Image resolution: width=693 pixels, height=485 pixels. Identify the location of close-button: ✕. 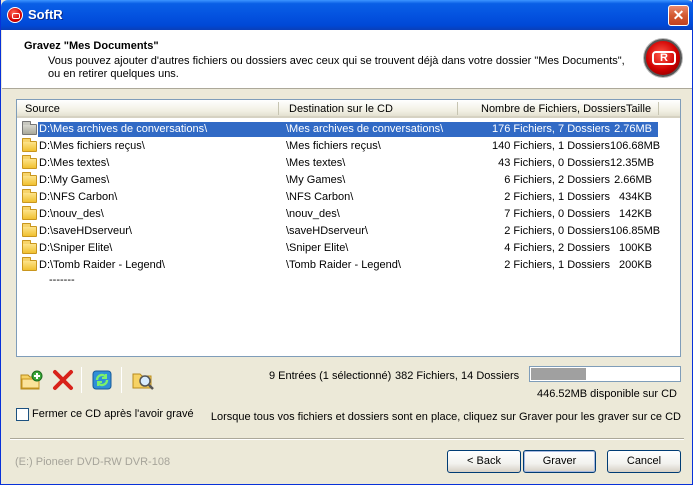
(678, 15).